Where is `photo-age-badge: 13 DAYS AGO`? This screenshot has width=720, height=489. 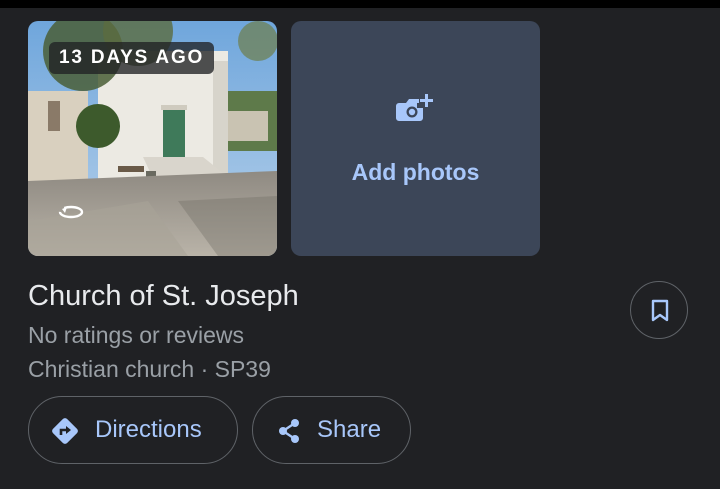
photo-age-badge: 13 DAYS AGO is located at coordinates (132, 58).